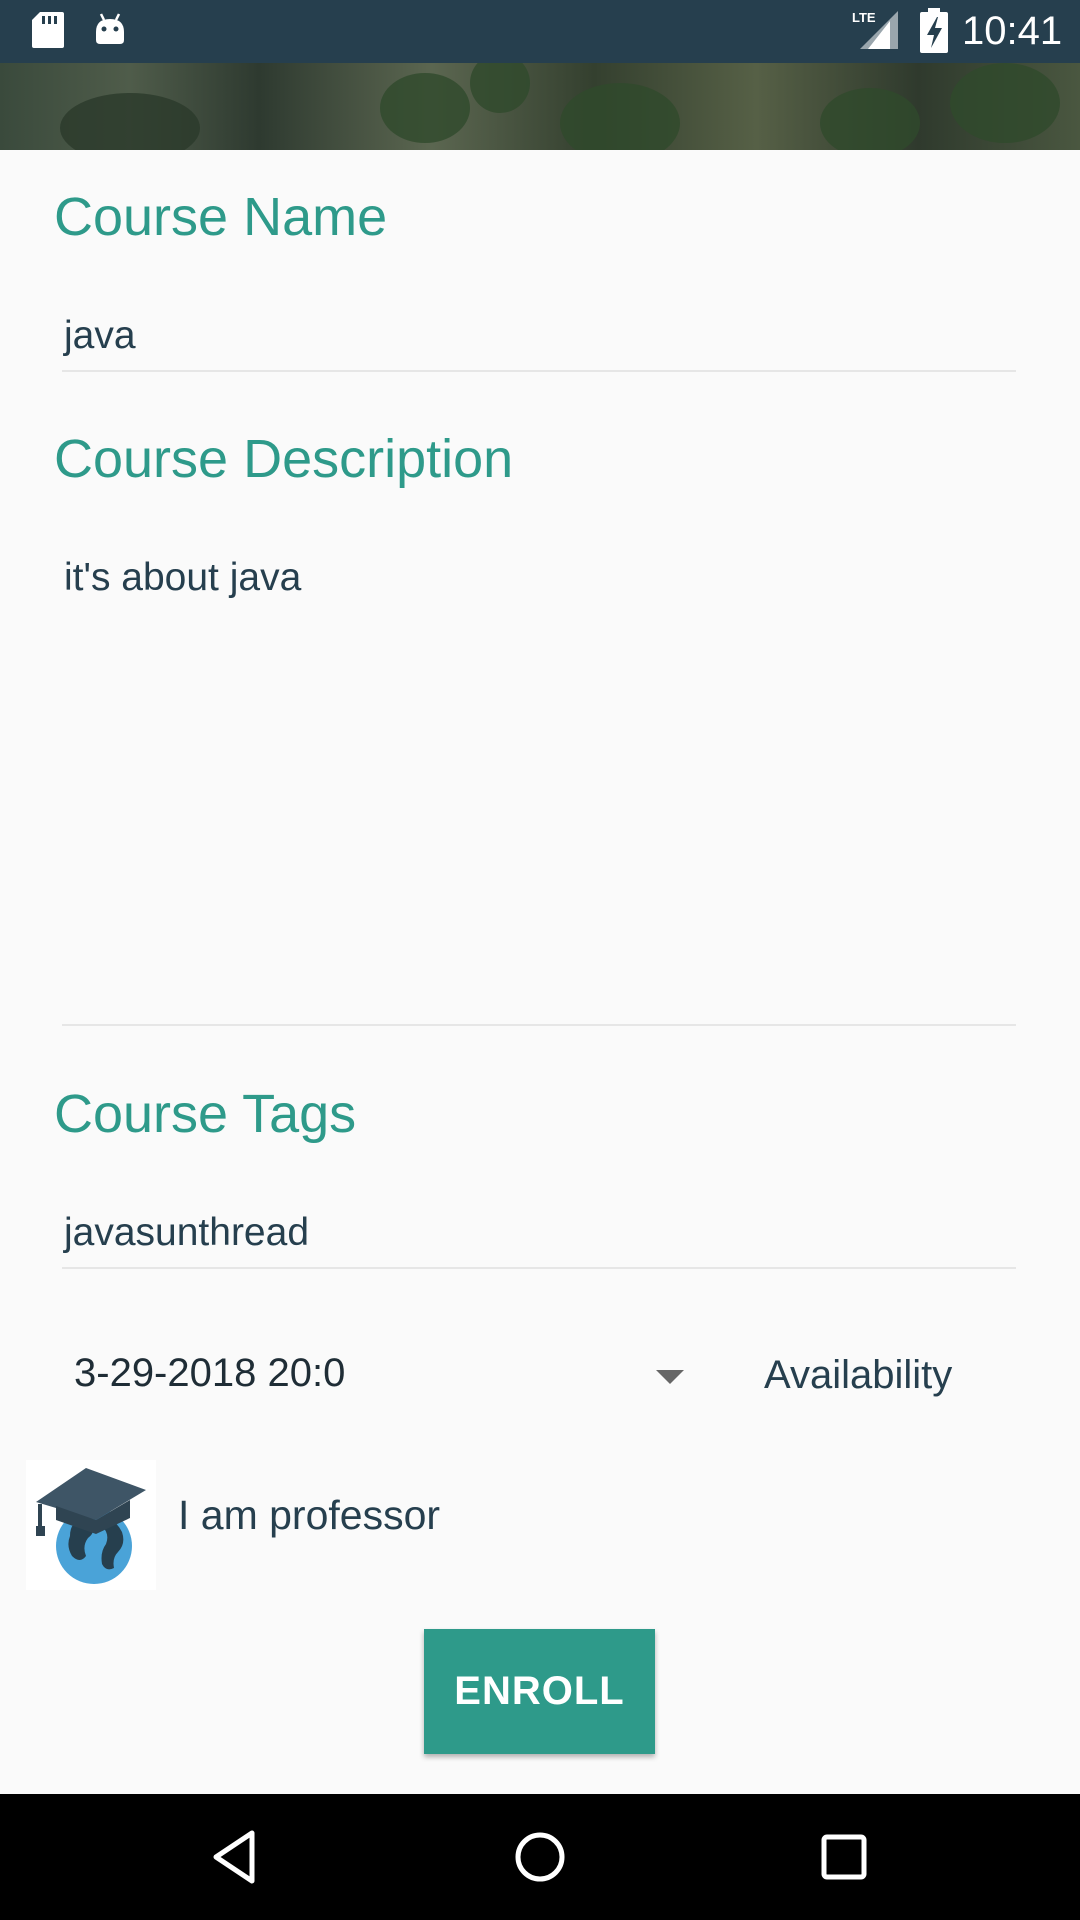 Image resolution: width=1080 pixels, height=1920 pixels. I want to click on enroll-button: ENROLL, so click(539, 1691).